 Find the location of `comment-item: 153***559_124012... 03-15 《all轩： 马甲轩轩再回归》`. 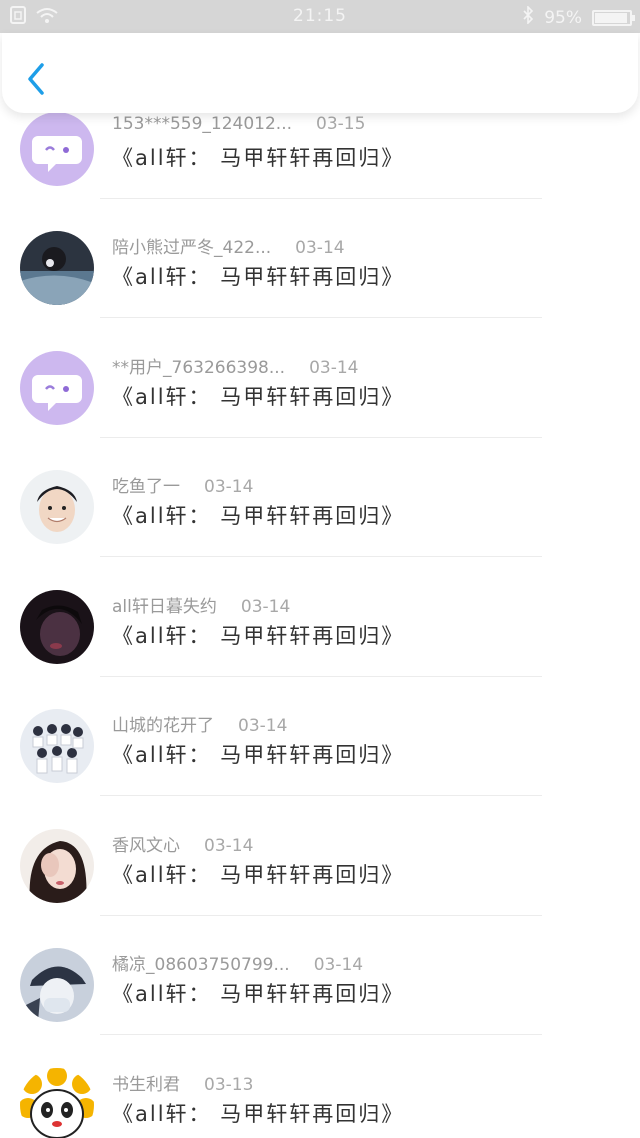

comment-item: 153***559_124012... 03-15 《all轩： 马甲轩轩再回归》 is located at coordinates (320, 165).